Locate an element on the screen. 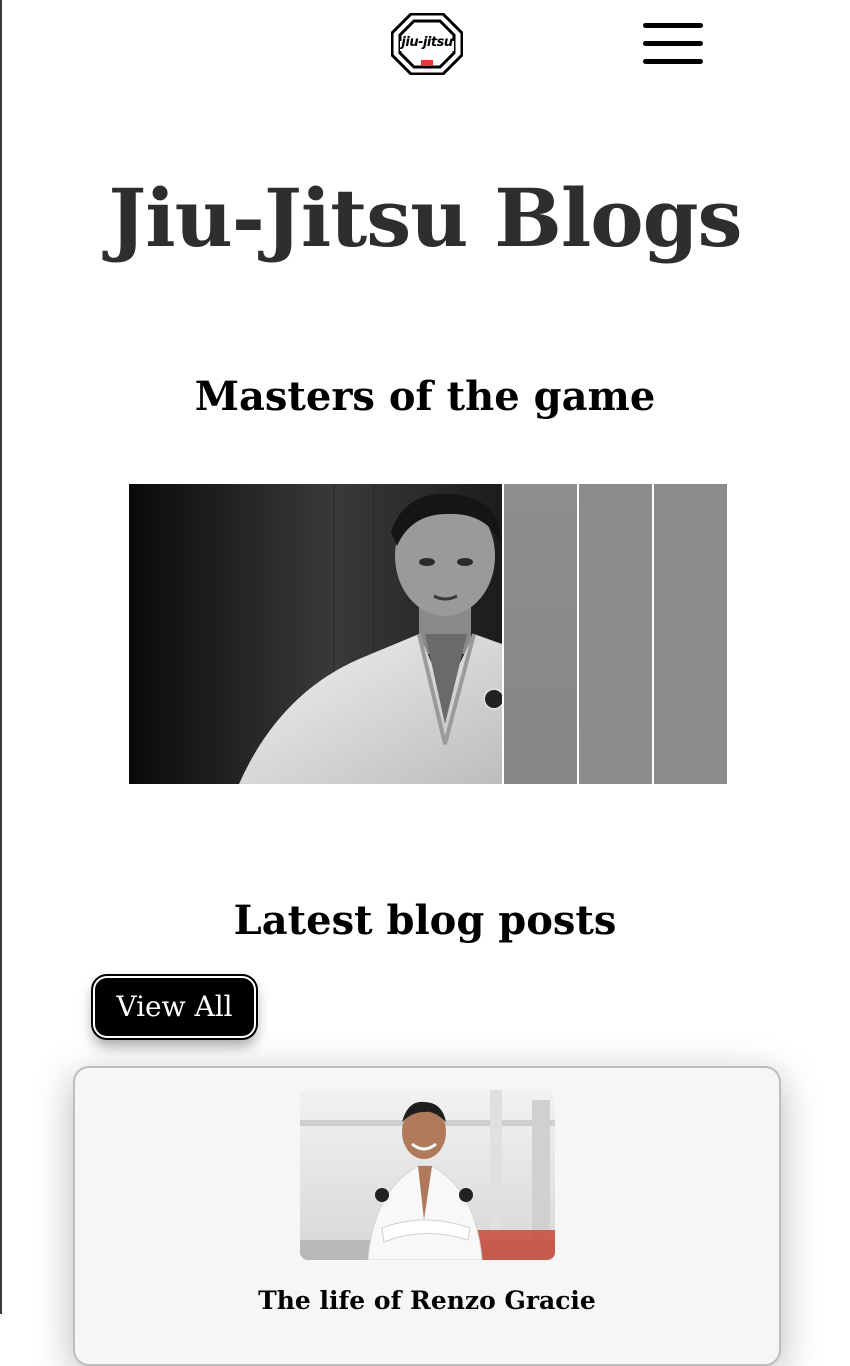  blog-post-title: The life of Renzo Gracie is located at coordinates (427, 1300).